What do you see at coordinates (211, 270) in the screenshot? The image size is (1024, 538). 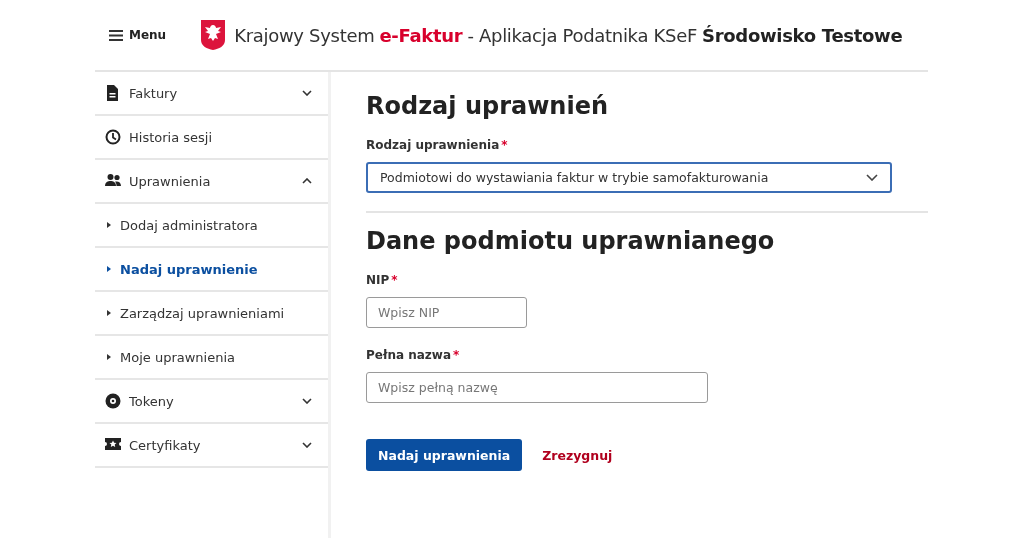 I see `submenu-item: Nadaj uprawnienie` at bounding box center [211, 270].